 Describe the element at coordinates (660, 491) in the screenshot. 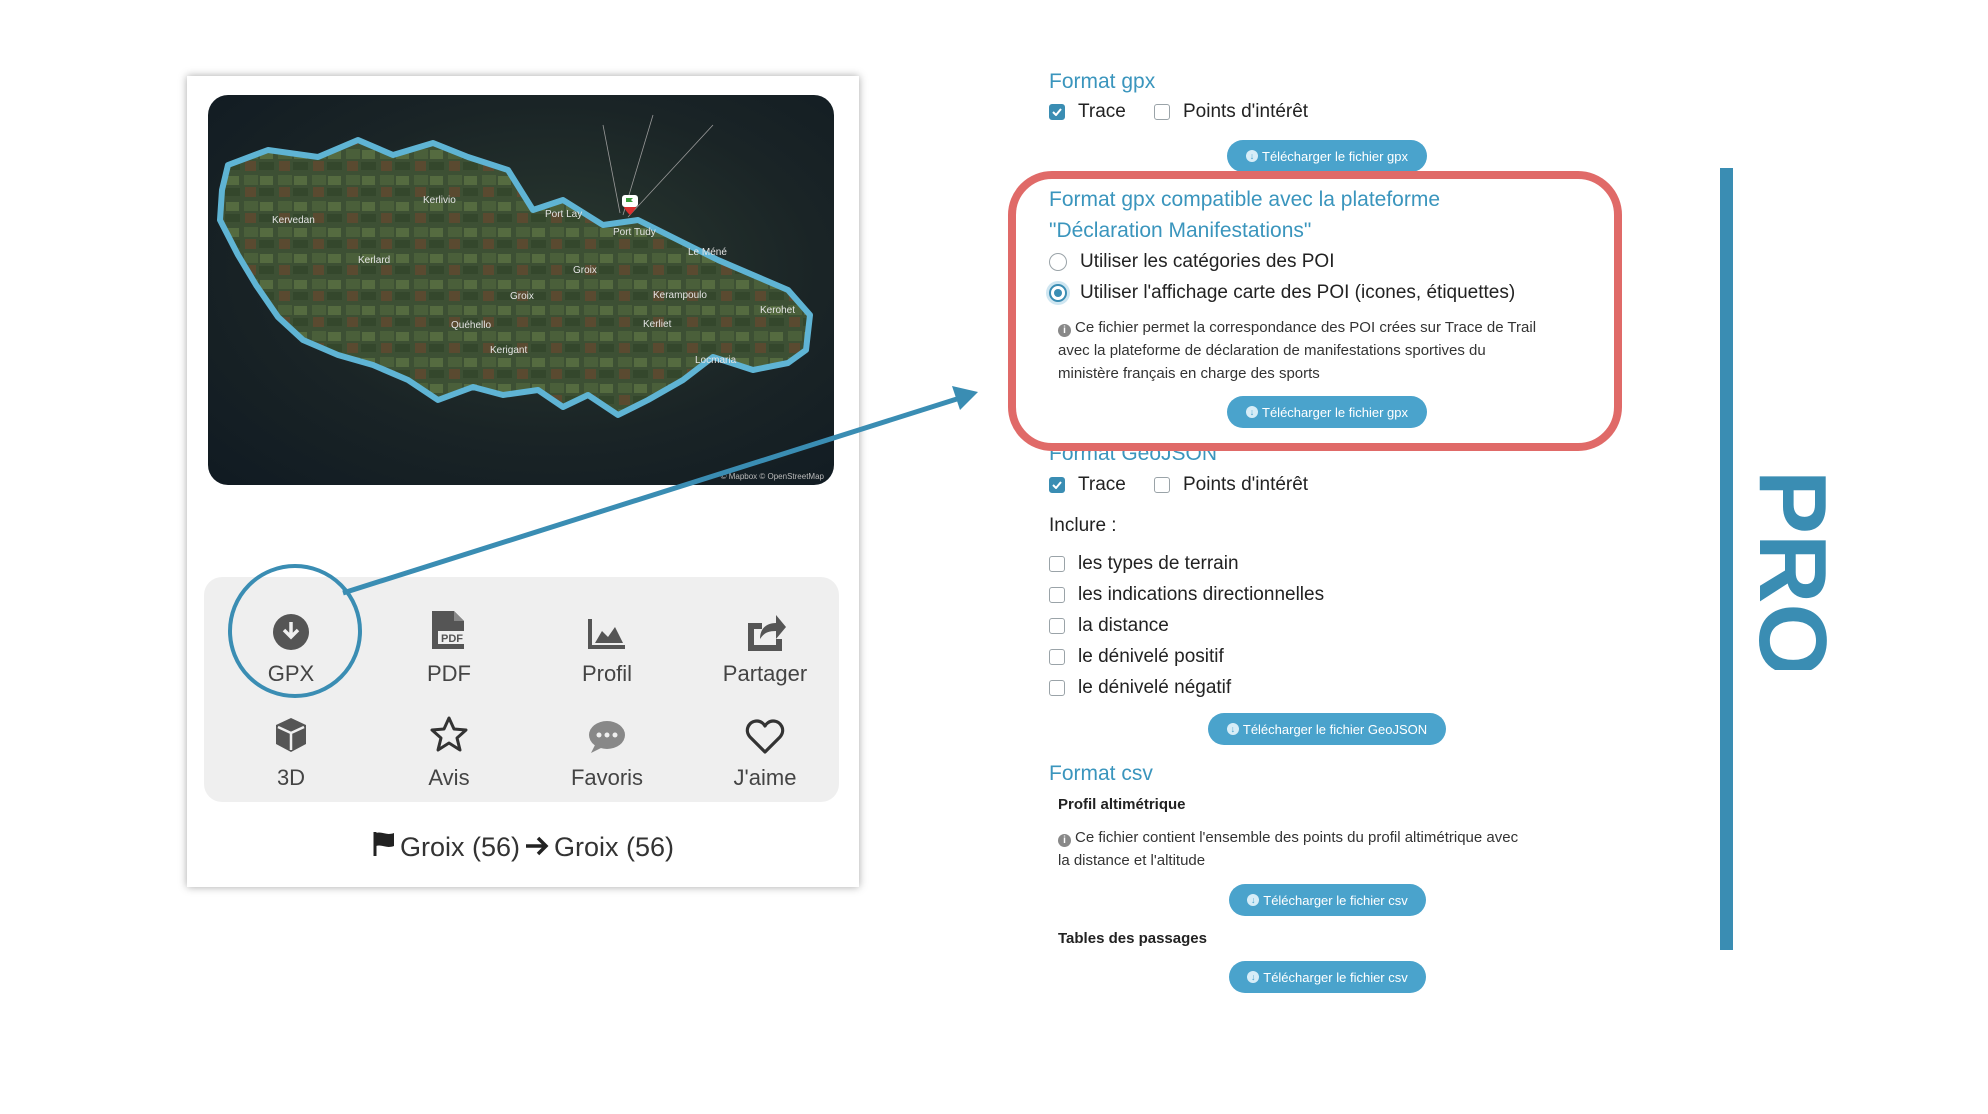

I see `connector-arrow` at that location.